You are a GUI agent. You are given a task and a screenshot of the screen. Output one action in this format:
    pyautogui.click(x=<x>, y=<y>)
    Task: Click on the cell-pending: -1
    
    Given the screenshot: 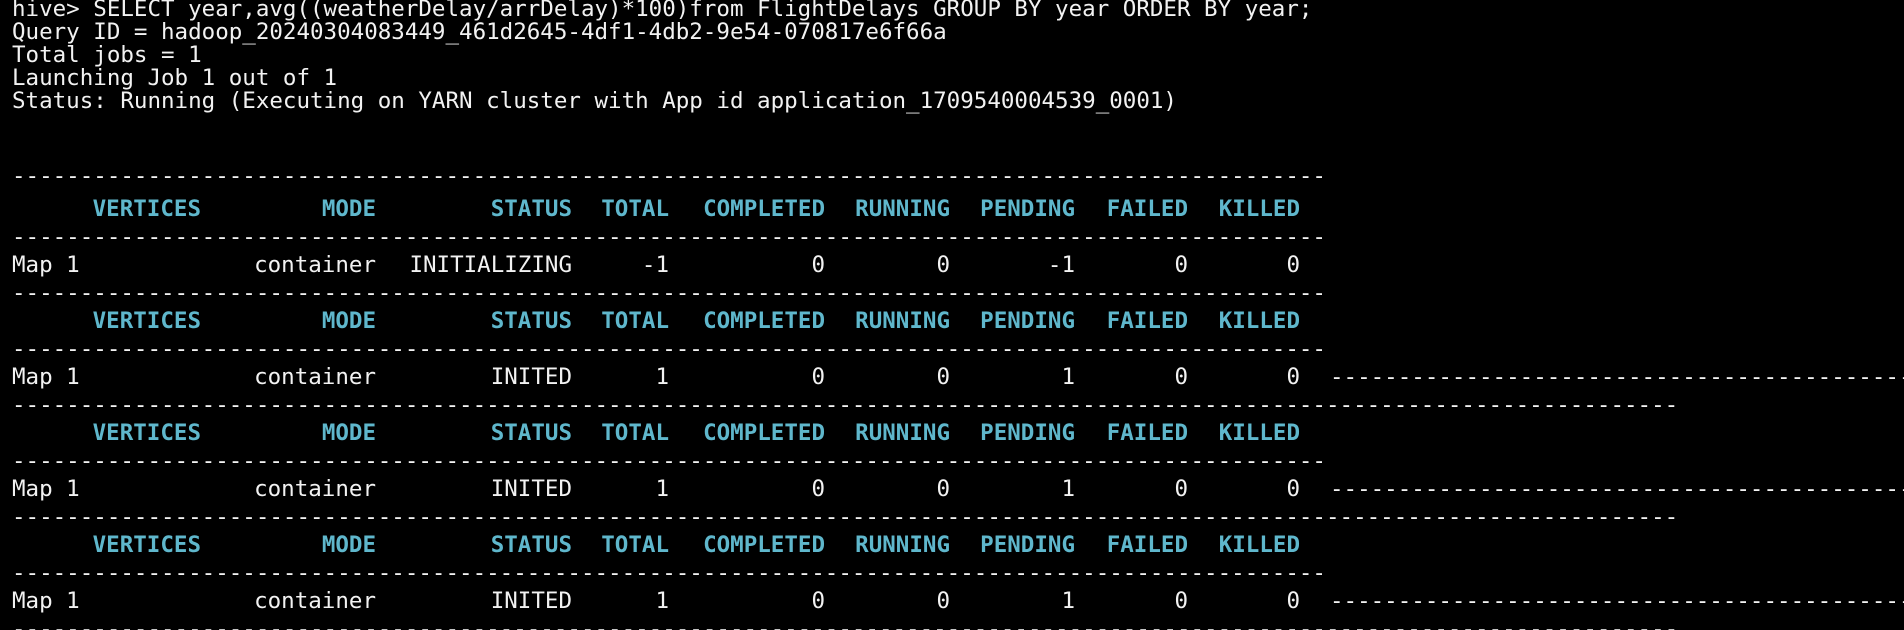 What is the action you would take?
    pyautogui.click(x=1061, y=265)
    